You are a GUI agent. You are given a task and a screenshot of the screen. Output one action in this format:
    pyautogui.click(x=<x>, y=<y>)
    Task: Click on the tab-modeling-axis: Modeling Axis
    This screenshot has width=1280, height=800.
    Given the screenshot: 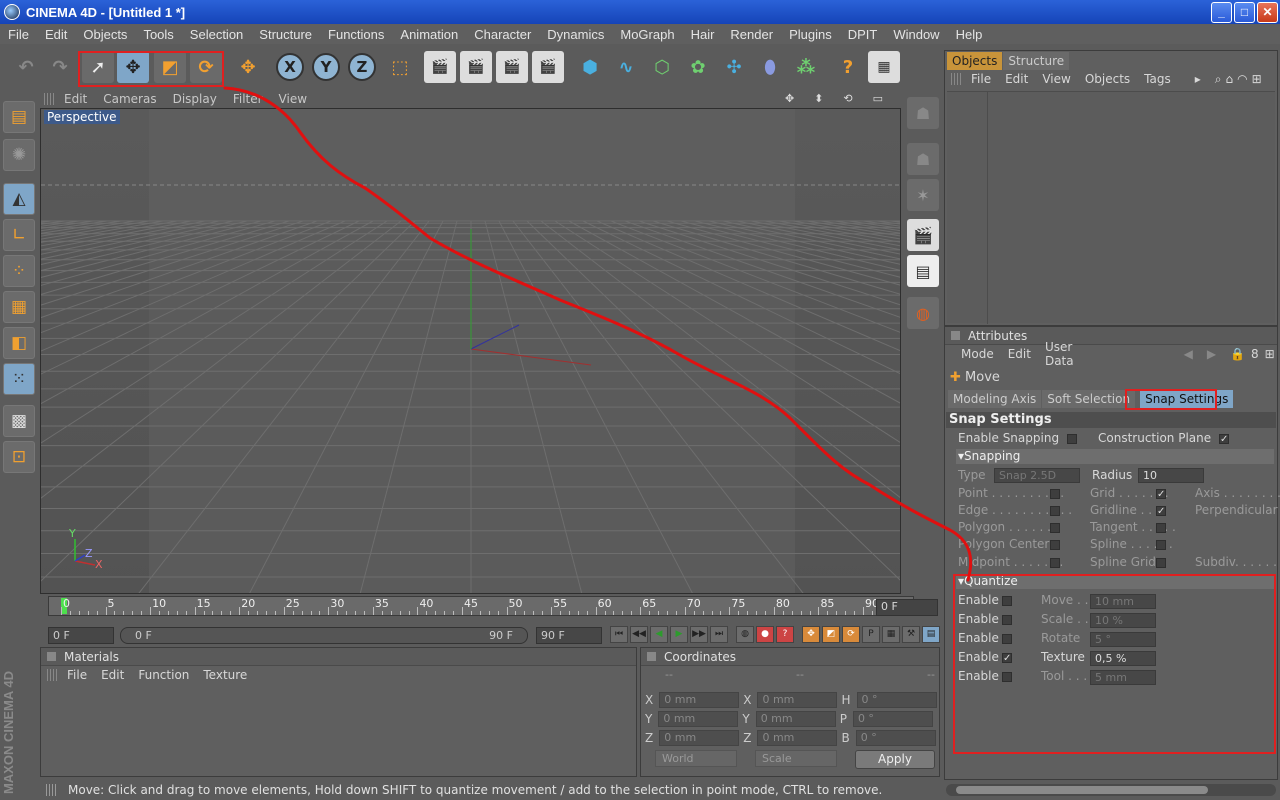 What is the action you would take?
    pyautogui.click(x=995, y=399)
    